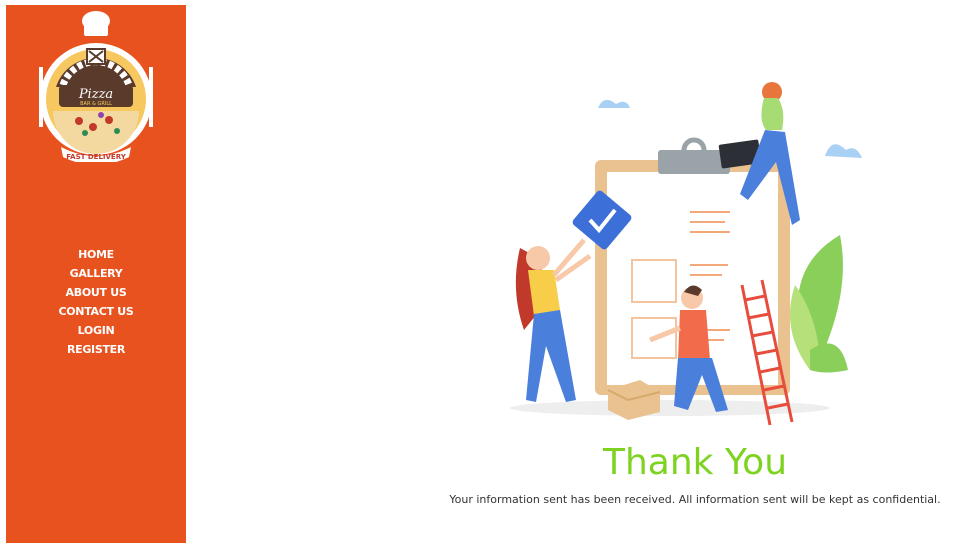 This screenshot has width=969, height=543. What do you see at coordinates (96, 254) in the screenshot?
I see `nav-home: HOME` at bounding box center [96, 254].